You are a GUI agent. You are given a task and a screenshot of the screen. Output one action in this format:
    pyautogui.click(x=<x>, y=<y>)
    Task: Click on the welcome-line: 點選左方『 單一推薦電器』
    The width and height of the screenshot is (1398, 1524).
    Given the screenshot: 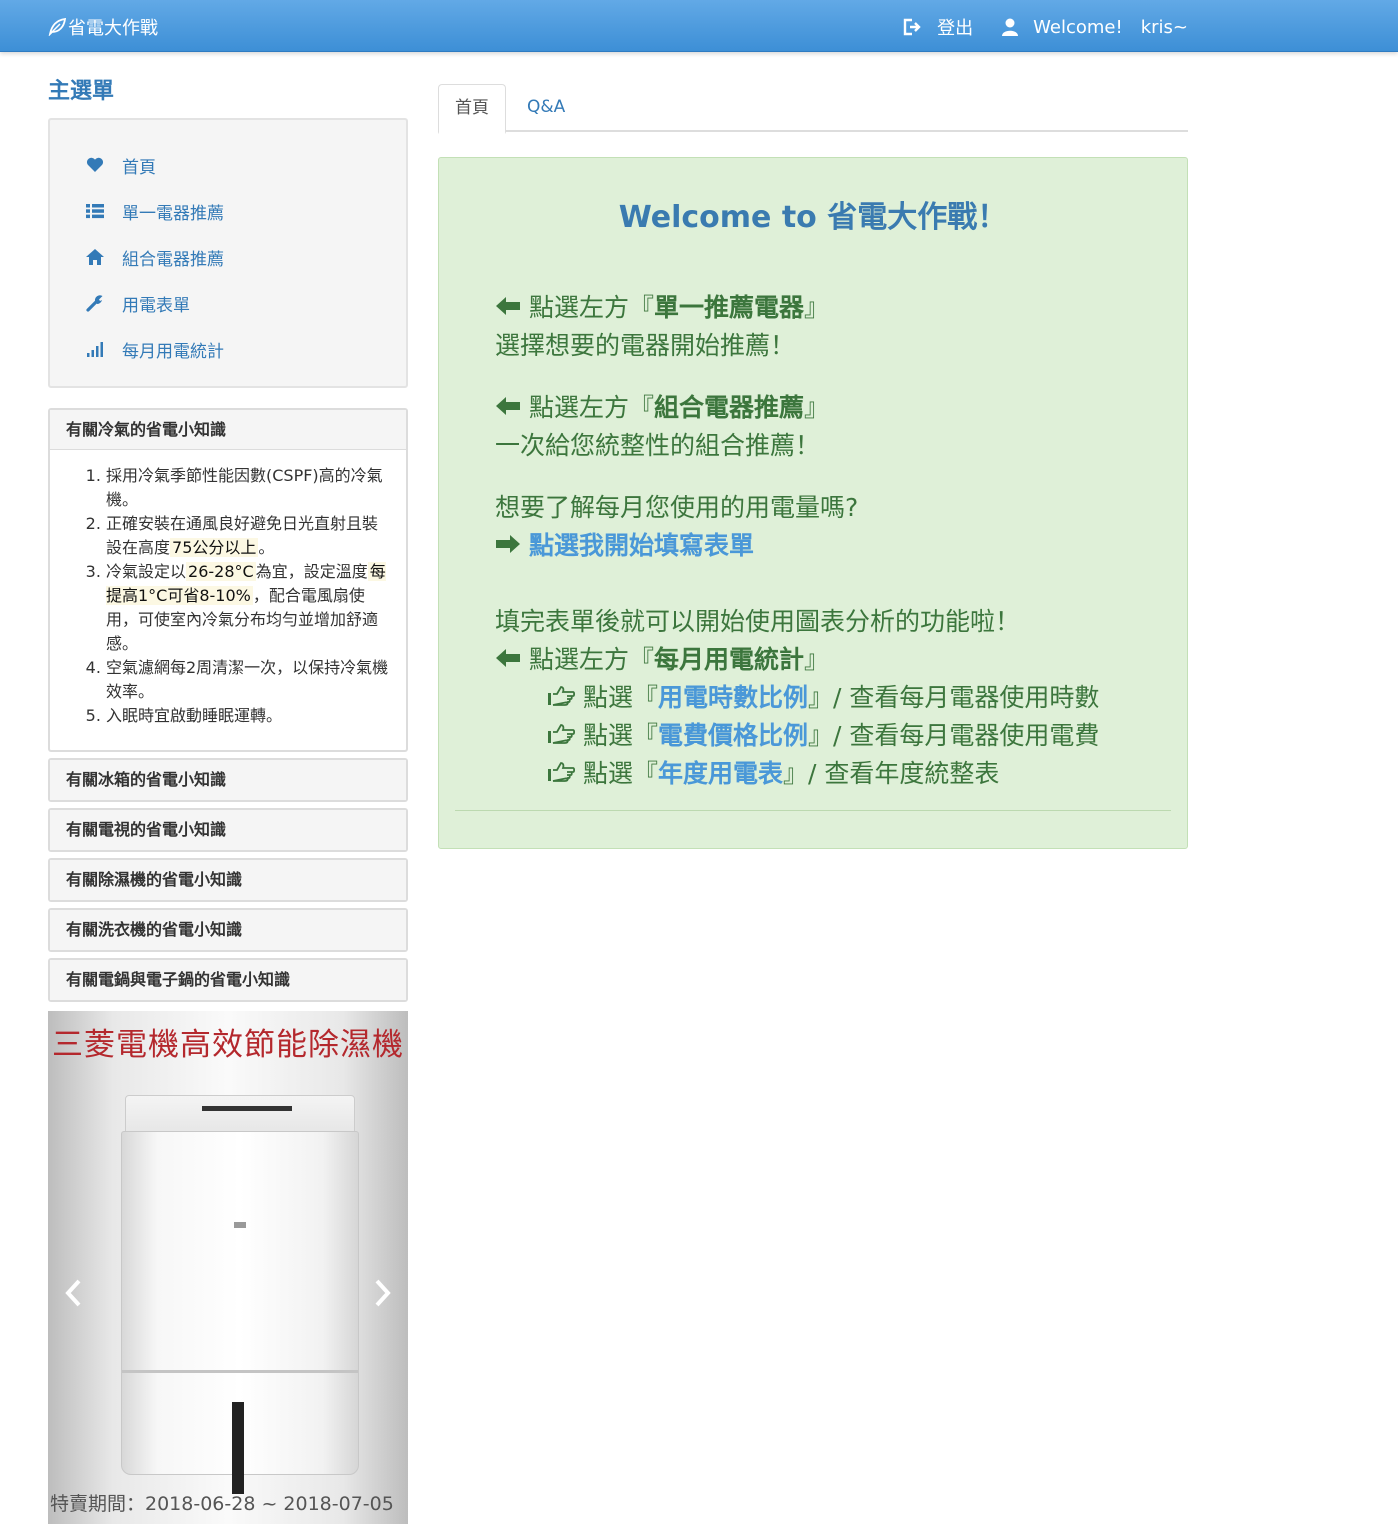 What is the action you would take?
    pyautogui.click(x=662, y=306)
    